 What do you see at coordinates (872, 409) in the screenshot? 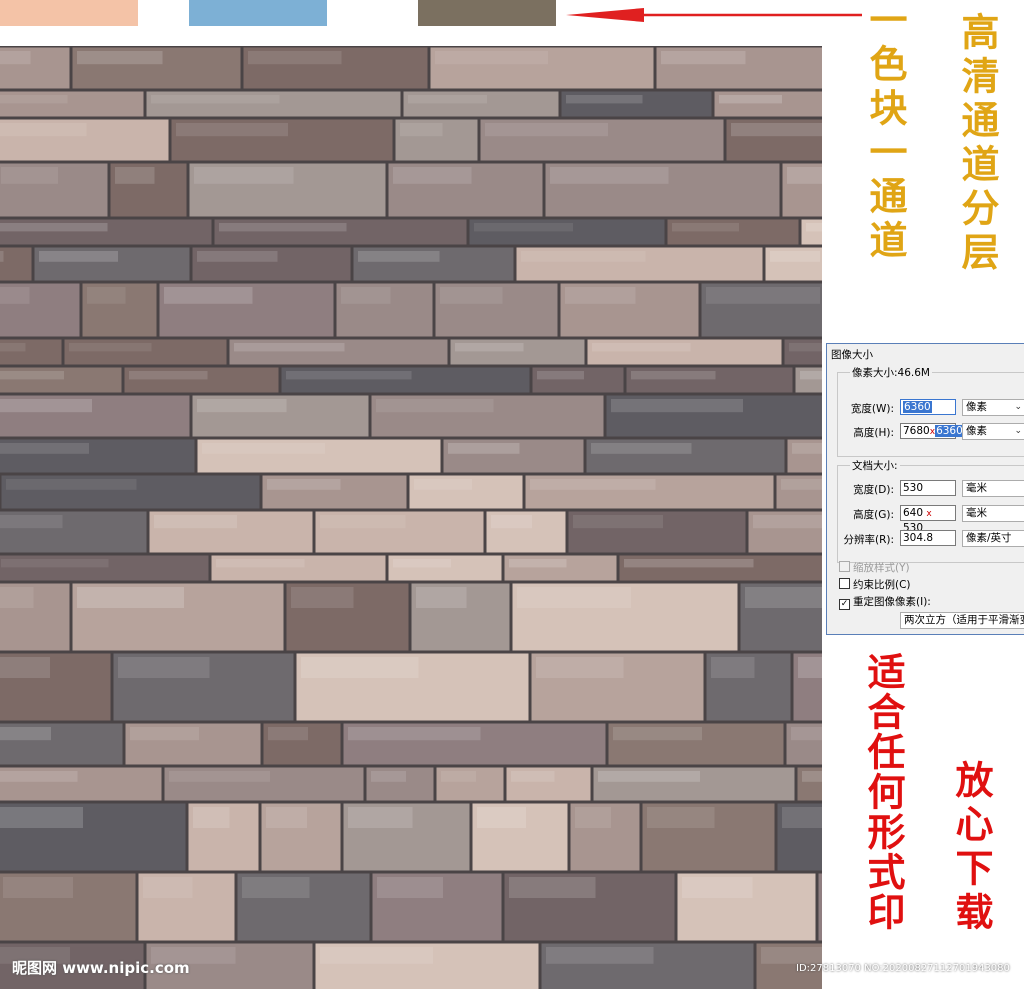
I see `width-label: 宽度(W):` at bounding box center [872, 409].